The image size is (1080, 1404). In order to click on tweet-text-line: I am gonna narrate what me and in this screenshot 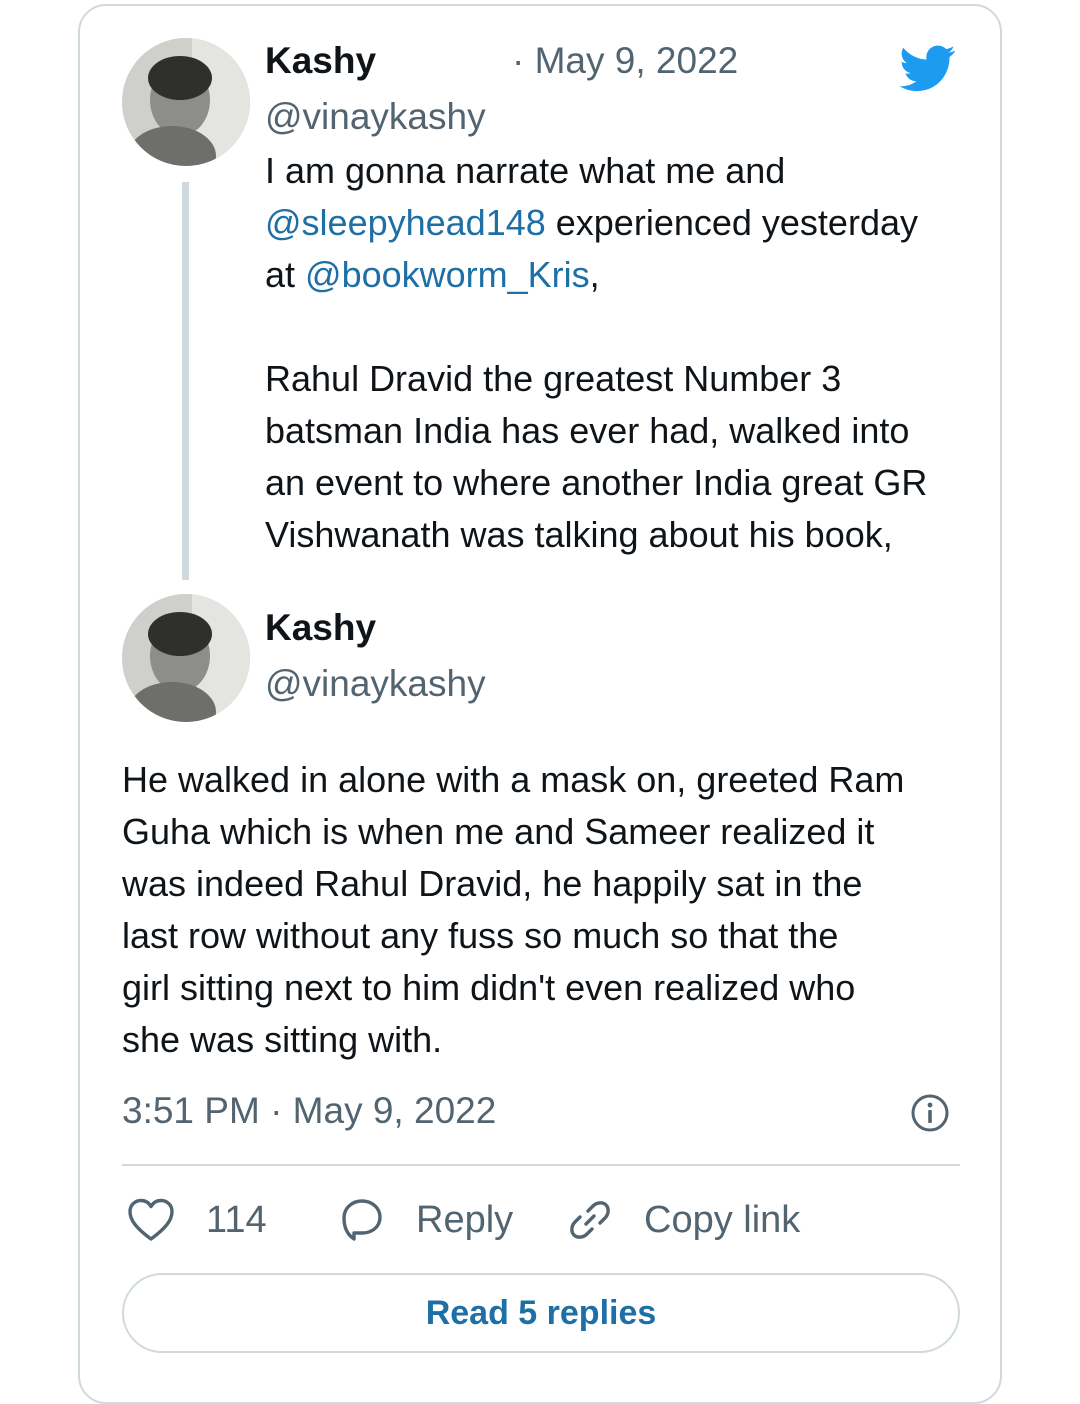, I will do `click(525, 171)`.